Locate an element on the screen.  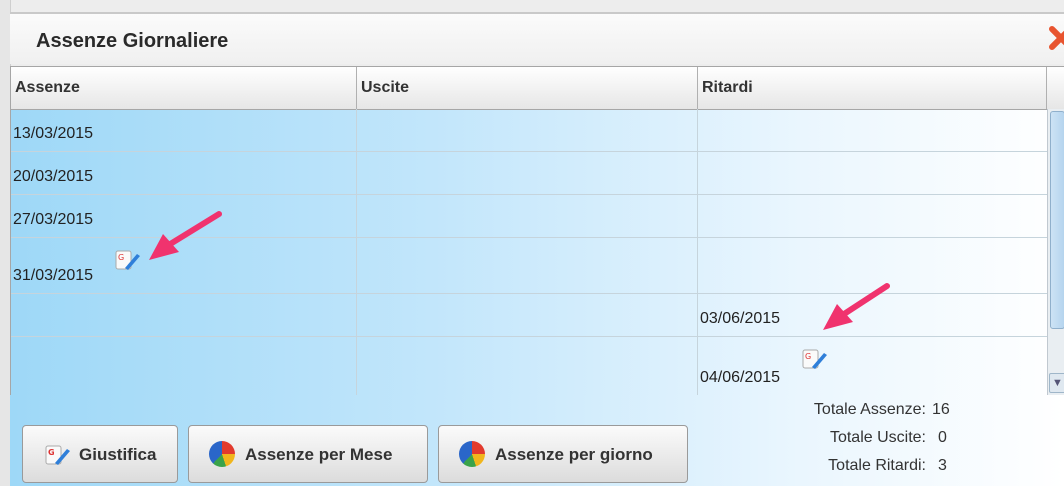
cell-assenze: 13/03/2015 is located at coordinates (184, 130).